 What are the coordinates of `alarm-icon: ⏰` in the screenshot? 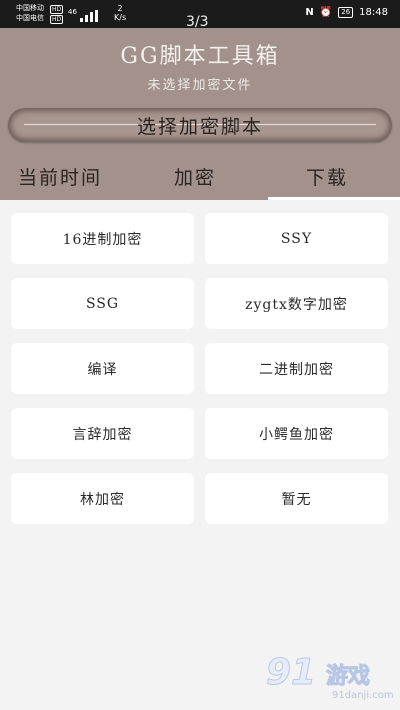 It's located at (326, 12).